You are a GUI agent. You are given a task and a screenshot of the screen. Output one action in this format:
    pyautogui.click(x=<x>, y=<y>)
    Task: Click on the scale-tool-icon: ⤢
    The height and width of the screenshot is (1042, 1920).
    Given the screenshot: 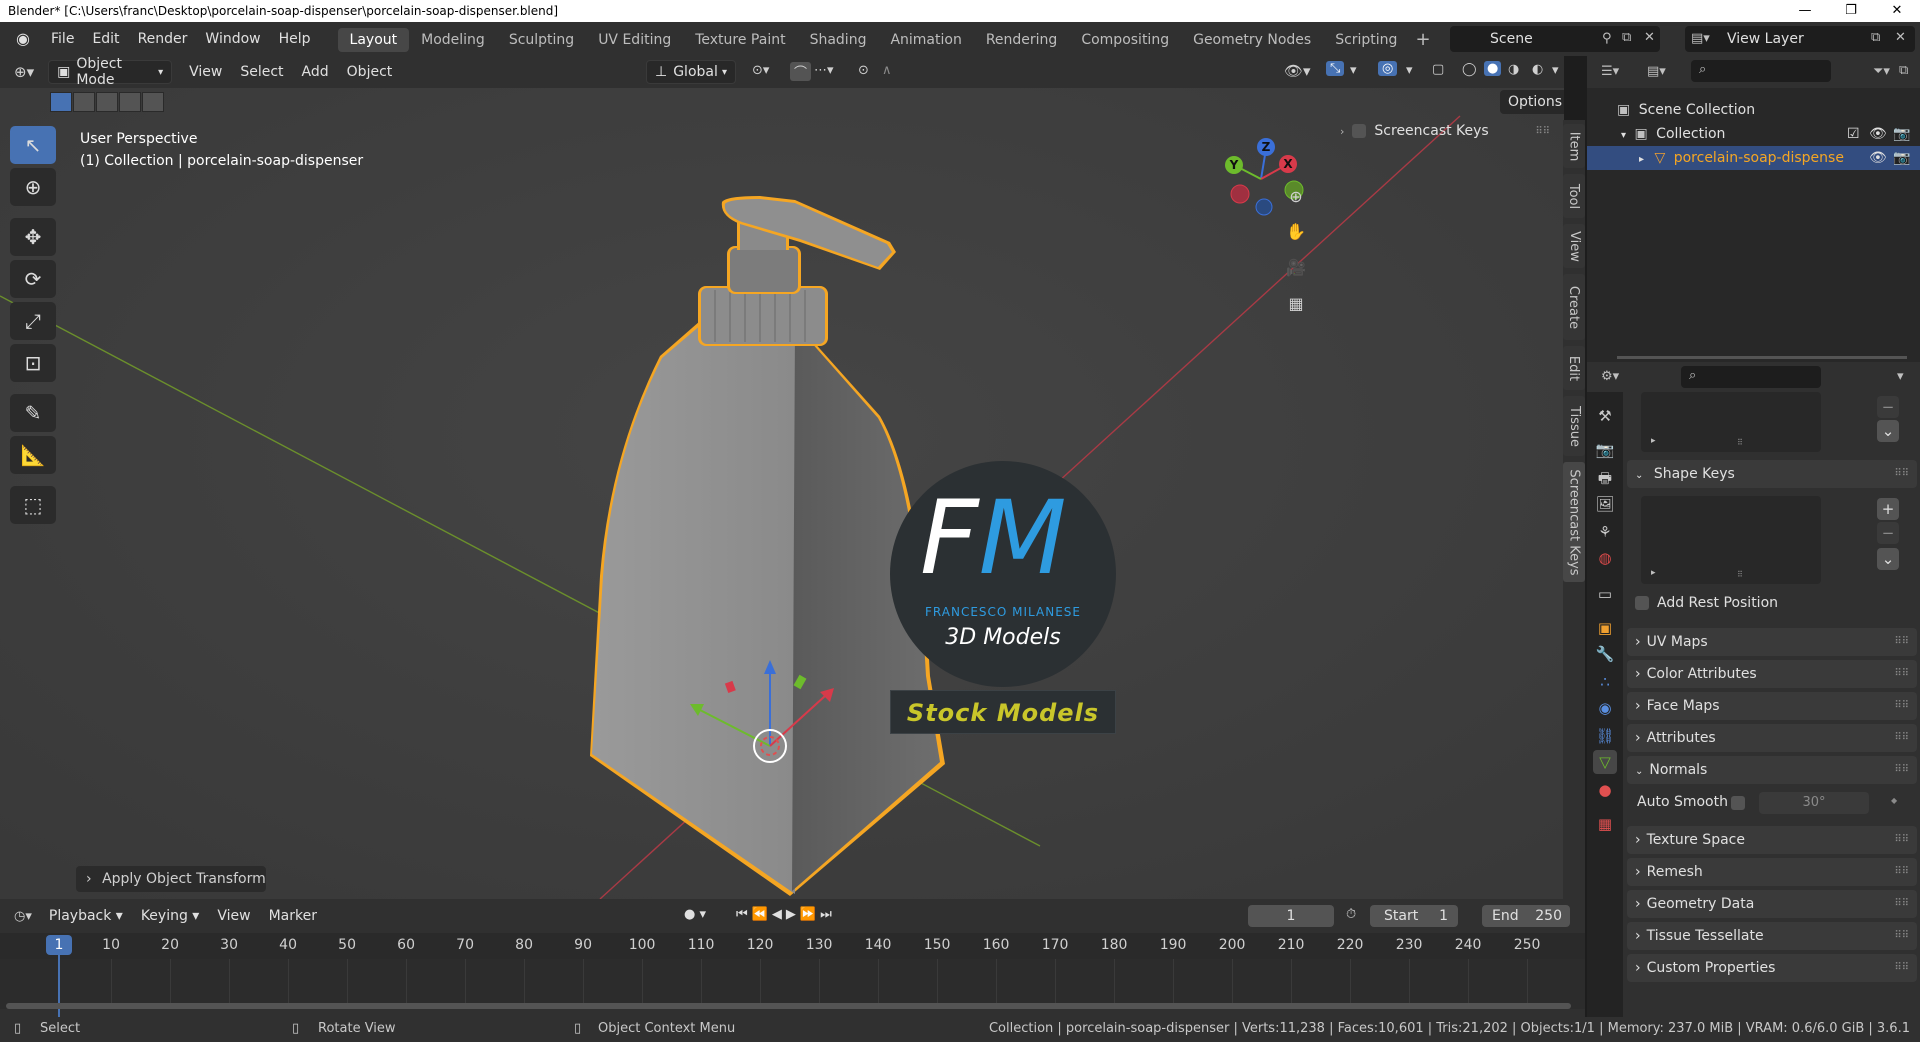 What is the action you would take?
    pyautogui.click(x=33, y=321)
    